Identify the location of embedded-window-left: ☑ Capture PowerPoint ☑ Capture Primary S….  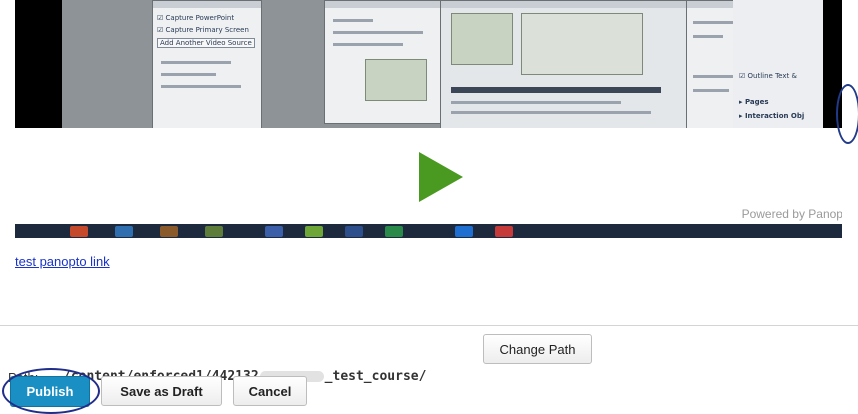
(207, 65).